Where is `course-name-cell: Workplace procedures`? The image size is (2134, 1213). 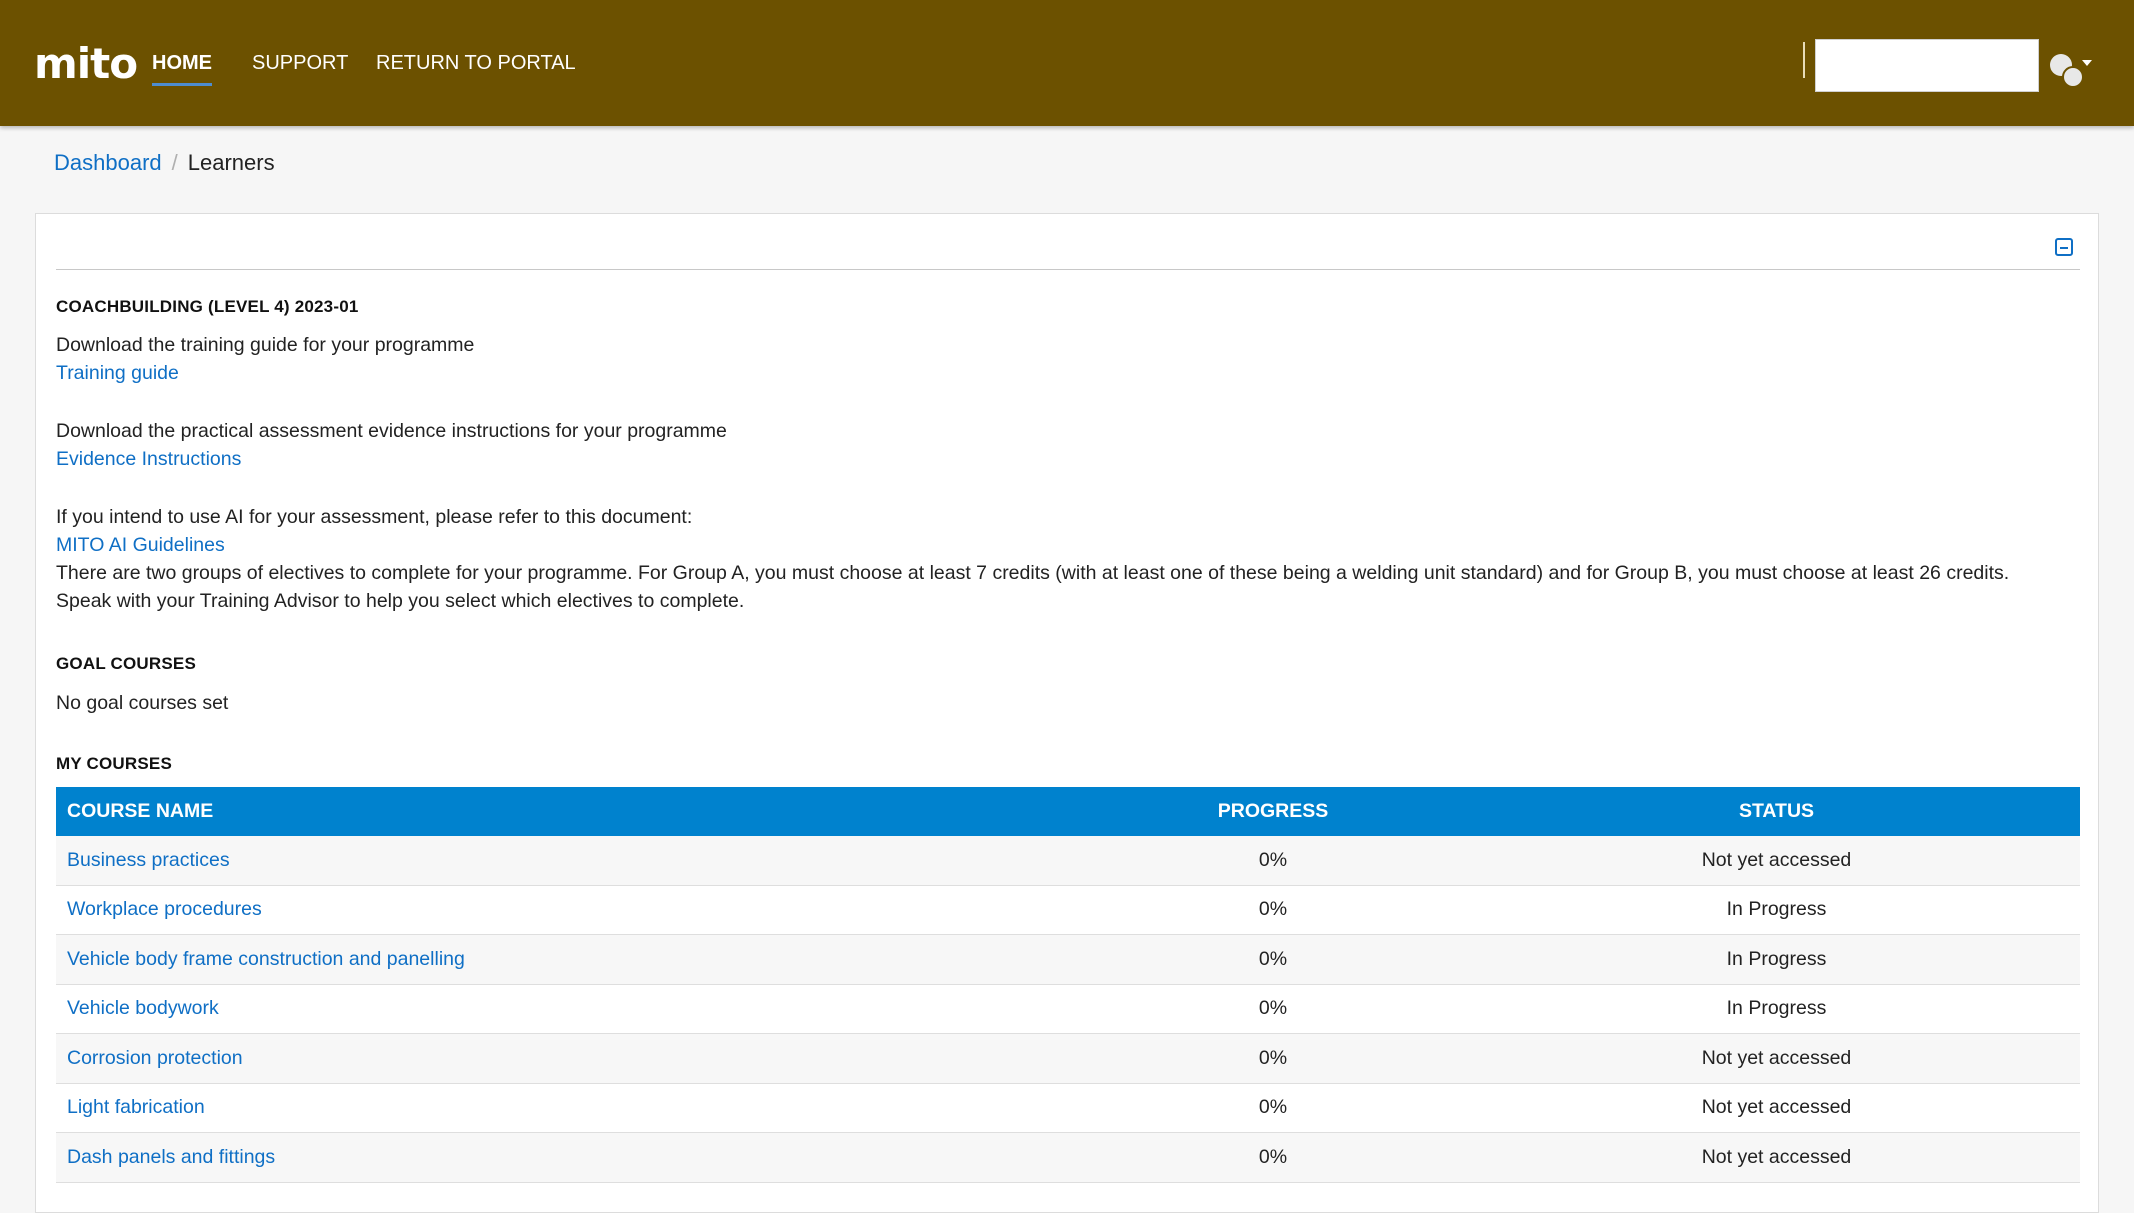 course-name-cell: Workplace procedures is located at coordinates (564, 910).